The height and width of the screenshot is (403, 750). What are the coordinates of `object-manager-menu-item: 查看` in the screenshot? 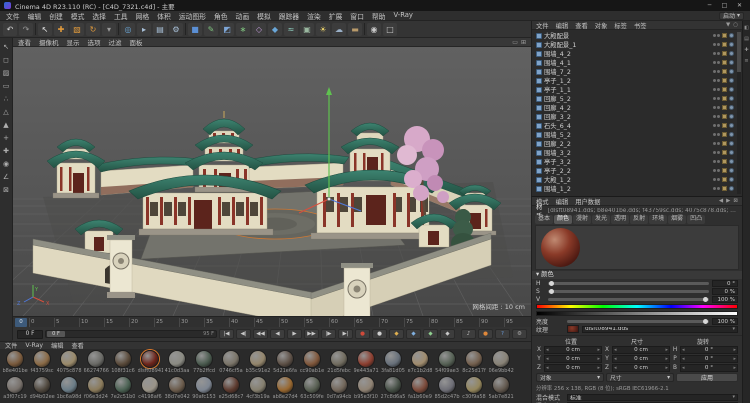 It's located at (581, 25).